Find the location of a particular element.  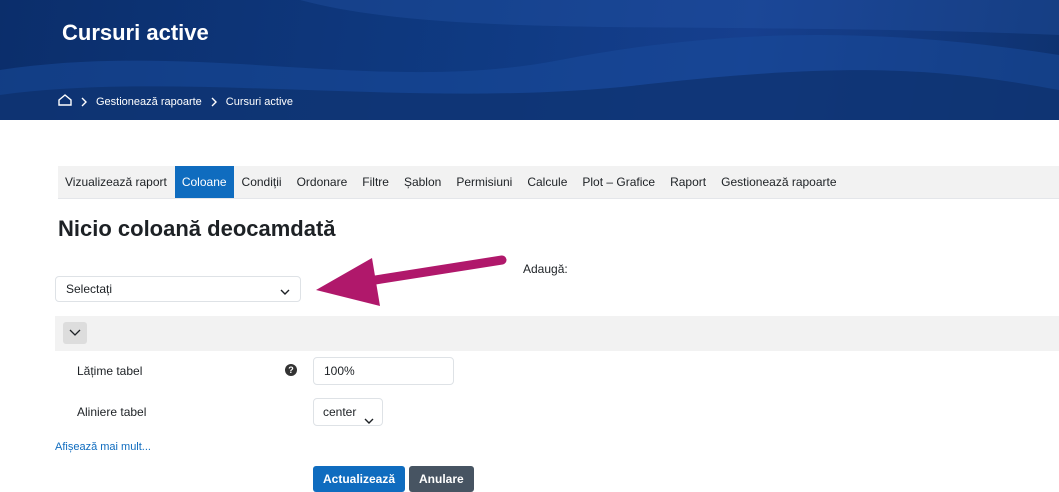

table-align-select: center is located at coordinates (348, 412).